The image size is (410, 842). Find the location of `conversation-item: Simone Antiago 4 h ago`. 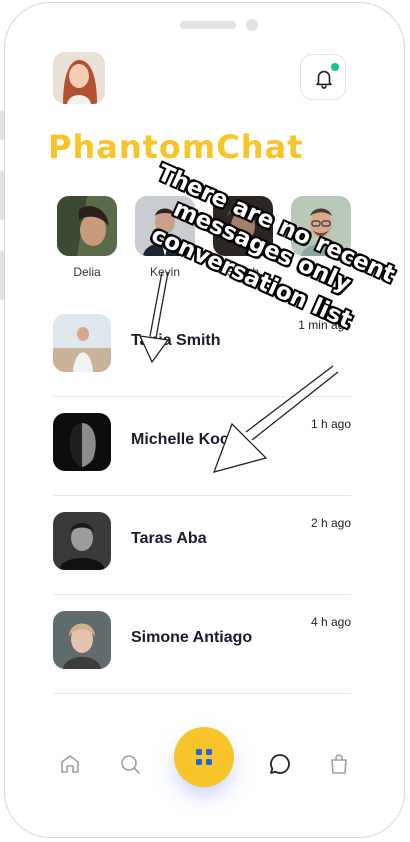

conversation-item: Simone Antiago 4 h ago is located at coordinates (202, 644).